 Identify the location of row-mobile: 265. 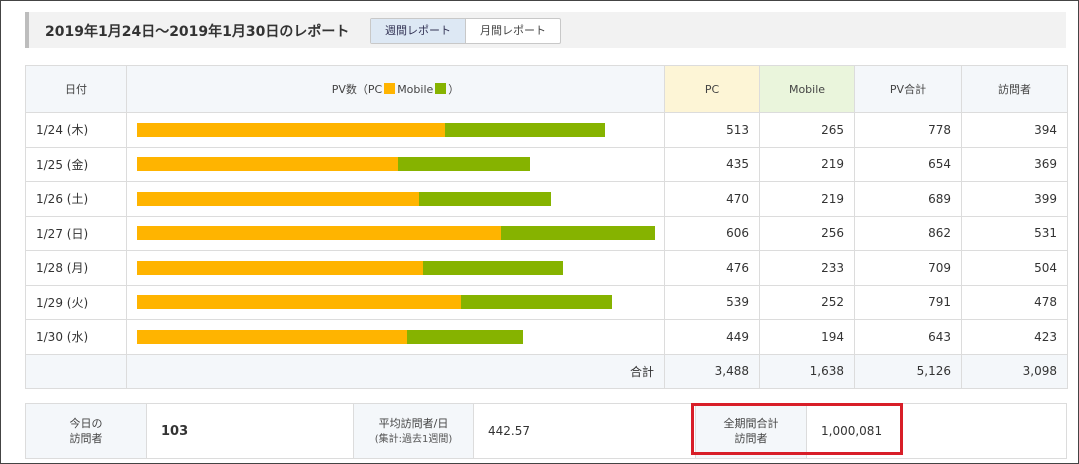
(807, 130).